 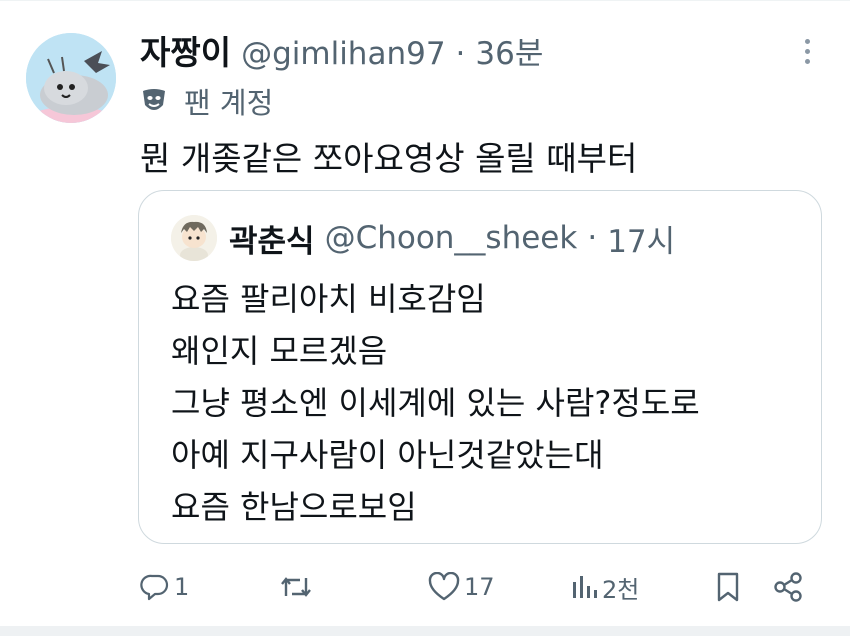 I want to click on share-icon, so click(x=788, y=587).